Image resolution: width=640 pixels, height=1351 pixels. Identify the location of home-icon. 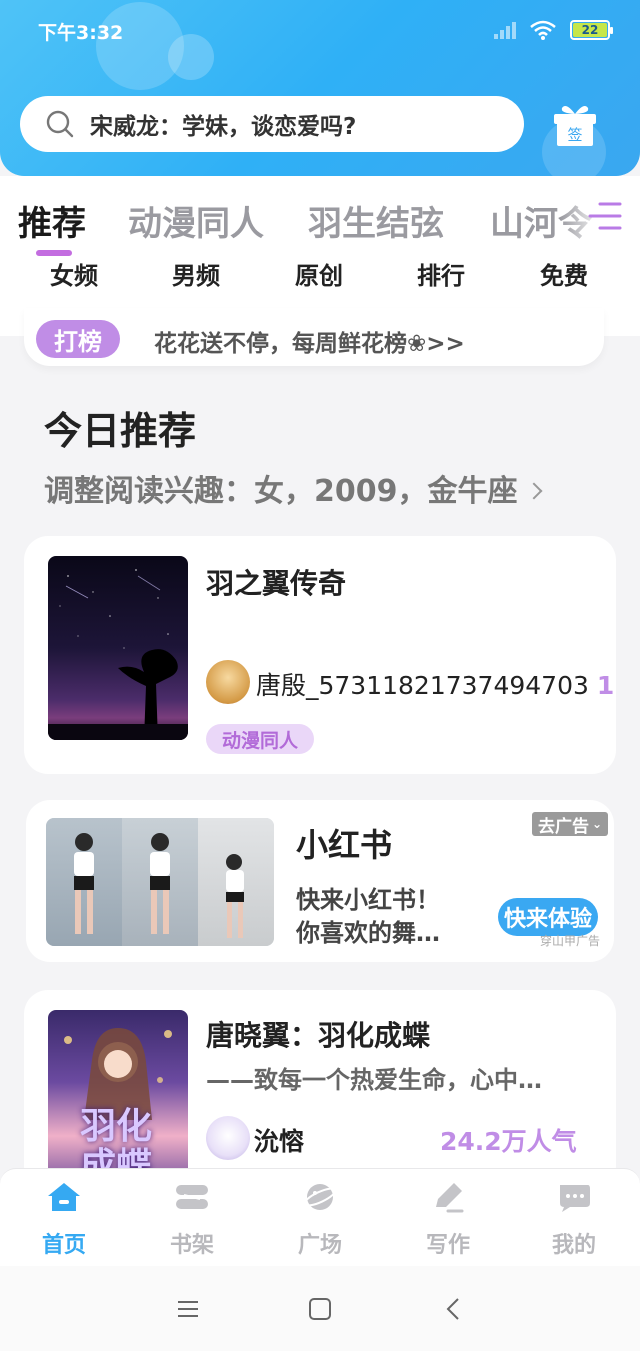
(64, 1197).